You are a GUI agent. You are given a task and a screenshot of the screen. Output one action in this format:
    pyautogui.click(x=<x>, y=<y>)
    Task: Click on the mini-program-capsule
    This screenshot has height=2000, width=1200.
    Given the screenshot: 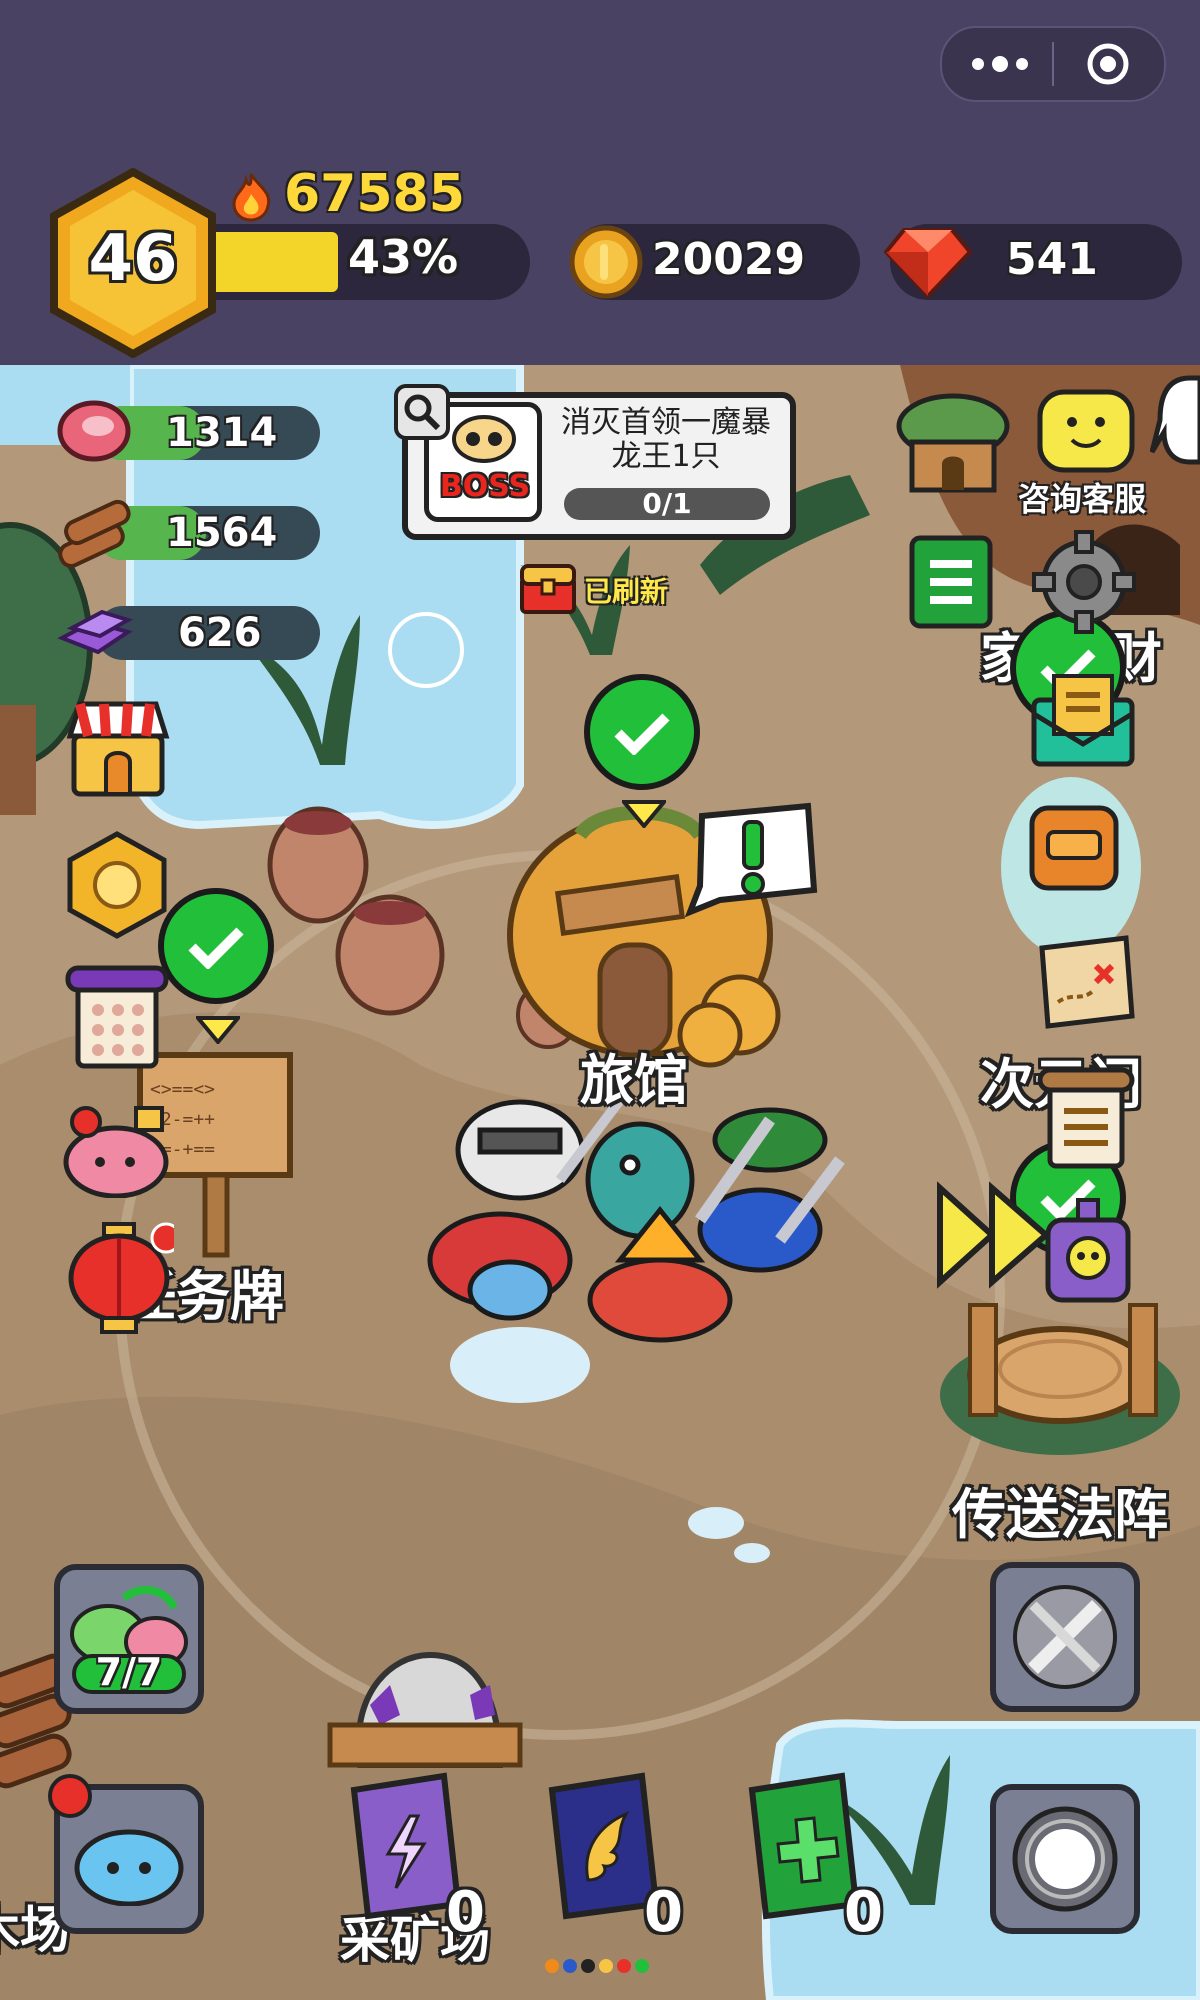 What is the action you would take?
    pyautogui.click(x=1053, y=64)
    